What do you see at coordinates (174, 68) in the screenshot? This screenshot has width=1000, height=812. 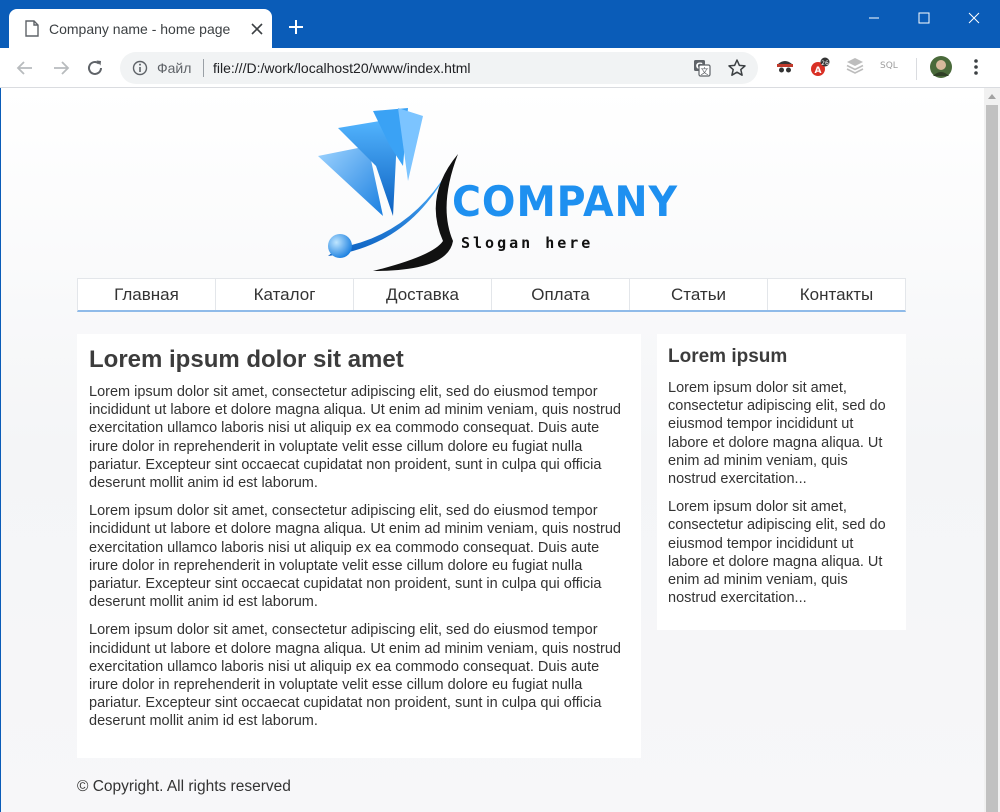 I see `scheme-label: Файл` at bounding box center [174, 68].